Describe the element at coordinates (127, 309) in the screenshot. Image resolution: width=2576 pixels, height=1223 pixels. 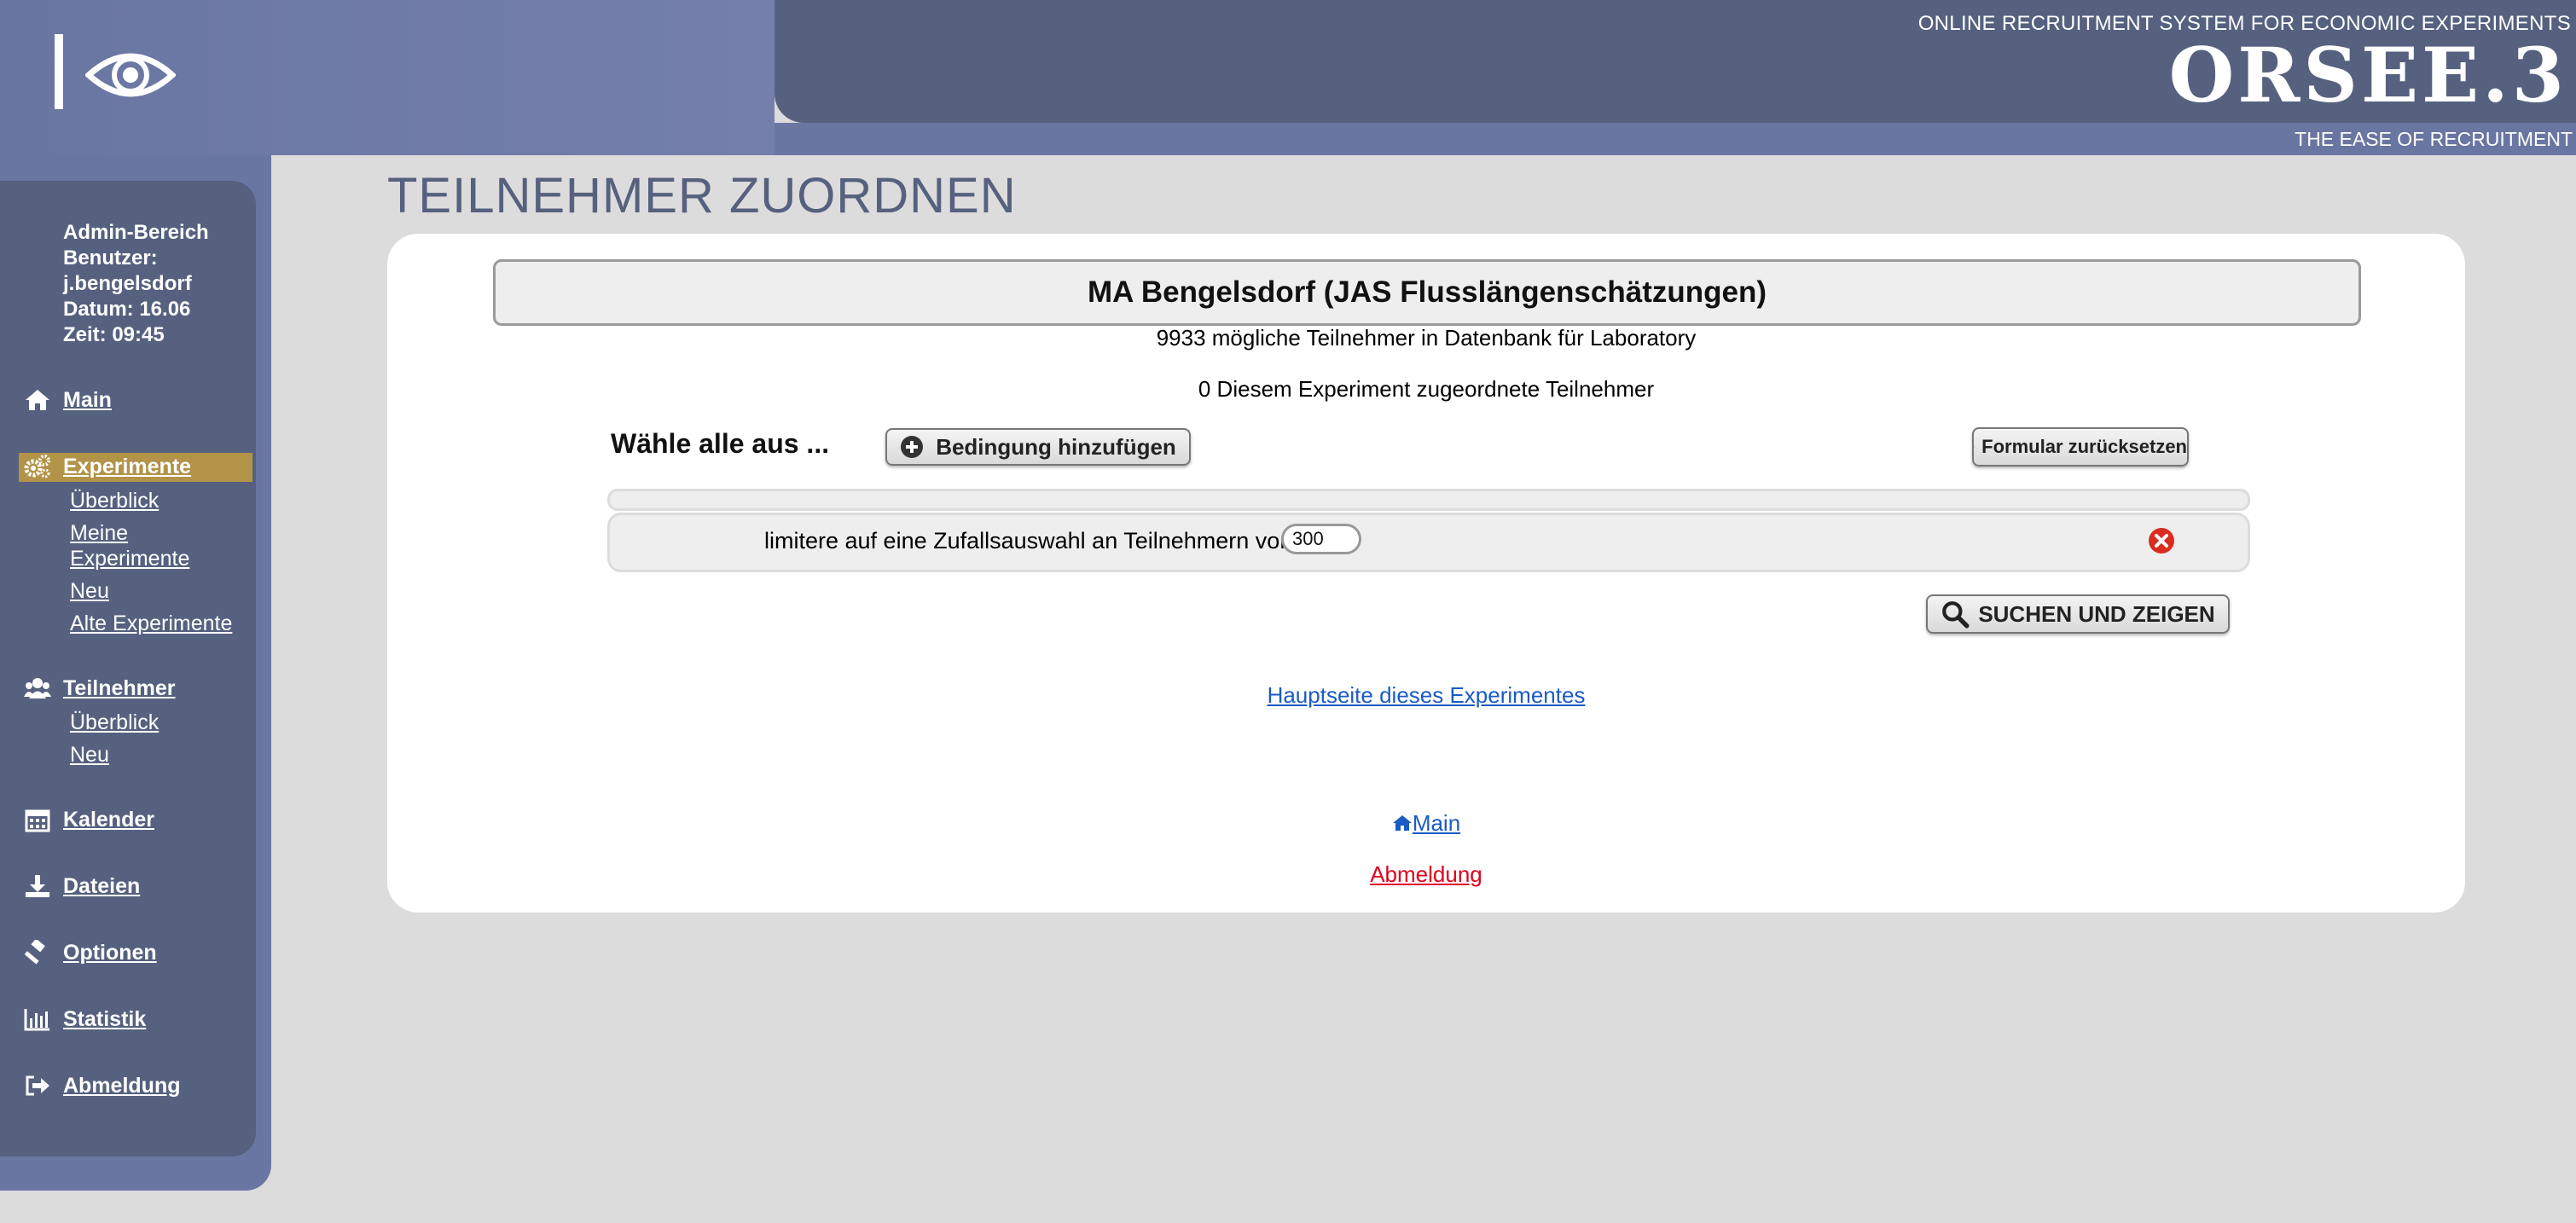
I see `date-label: Datum: 16.06` at that location.